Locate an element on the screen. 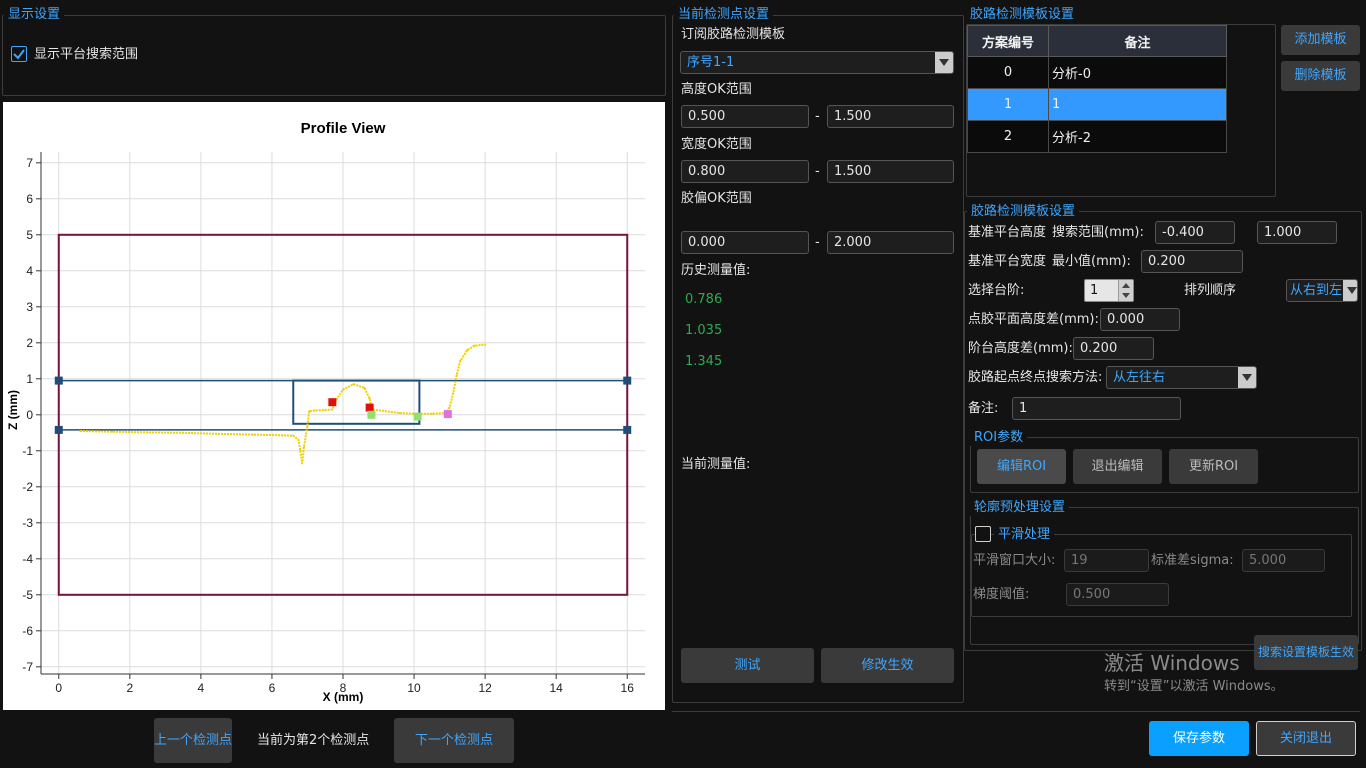 Image resolution: width=1366 pixels, height=768 pixels. preprocess-title: 轮廓预处理设置 is located at coordinates (1020, 508).